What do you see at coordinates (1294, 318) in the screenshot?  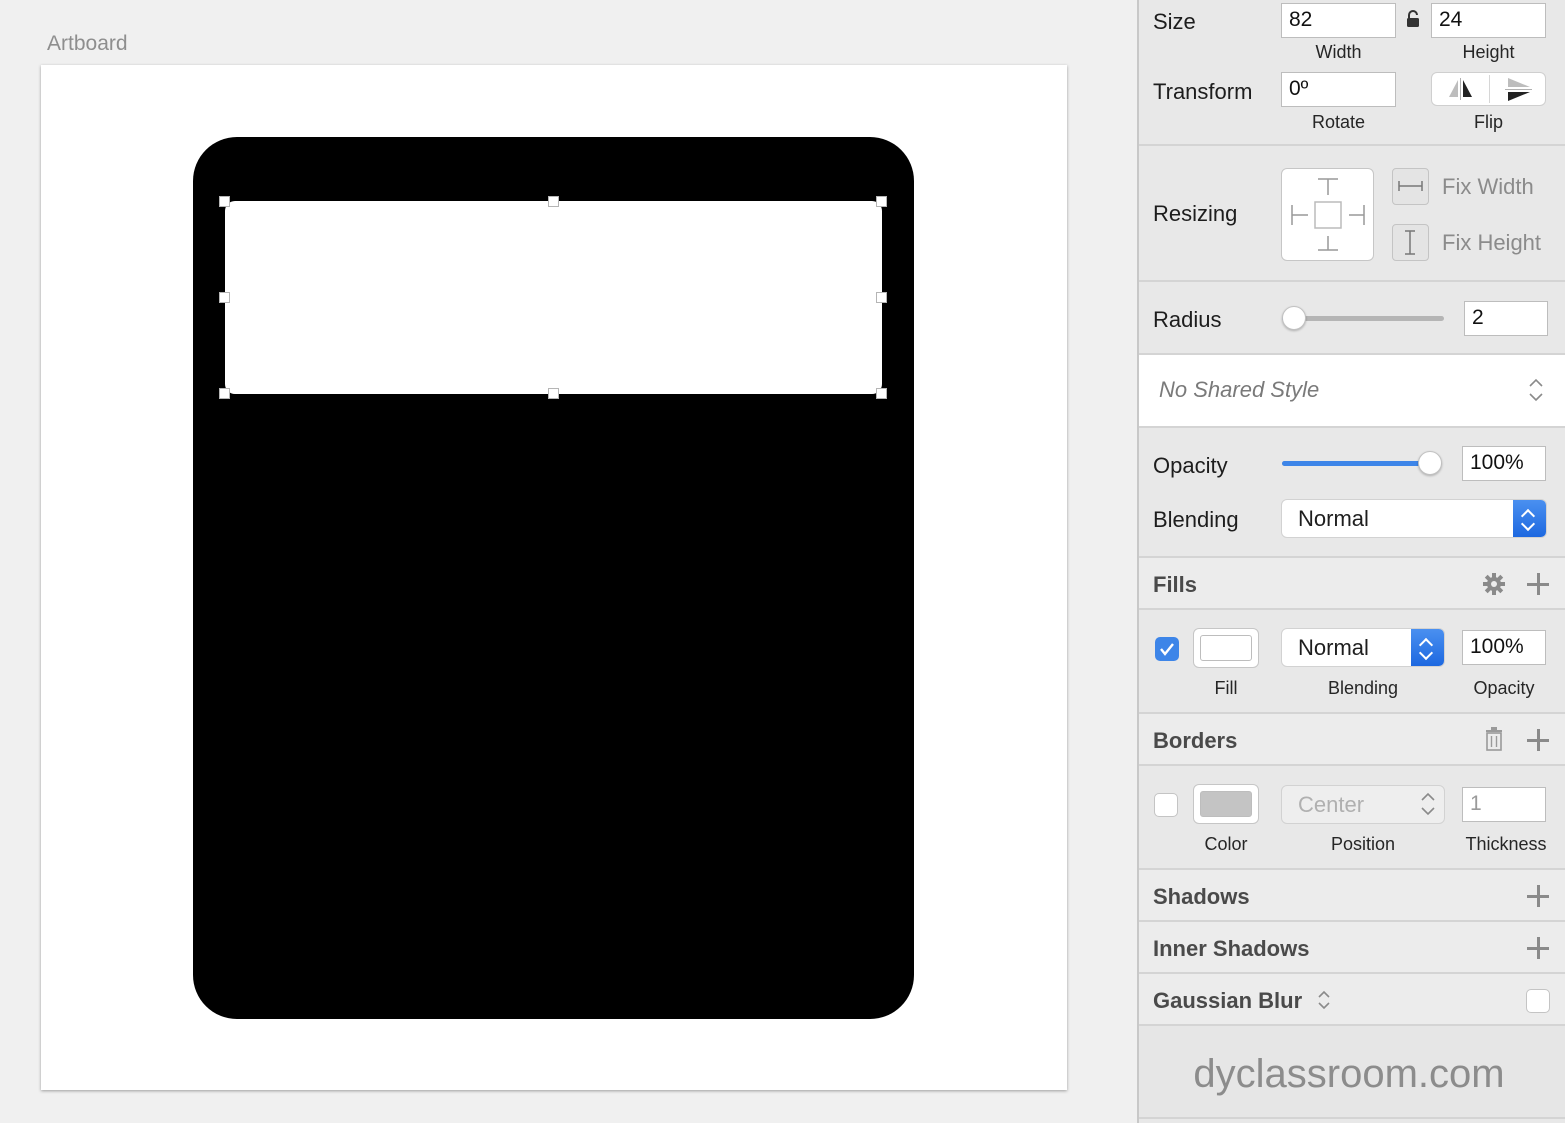 I see `radius-slider-knob` at bounding box center [1294, 318].